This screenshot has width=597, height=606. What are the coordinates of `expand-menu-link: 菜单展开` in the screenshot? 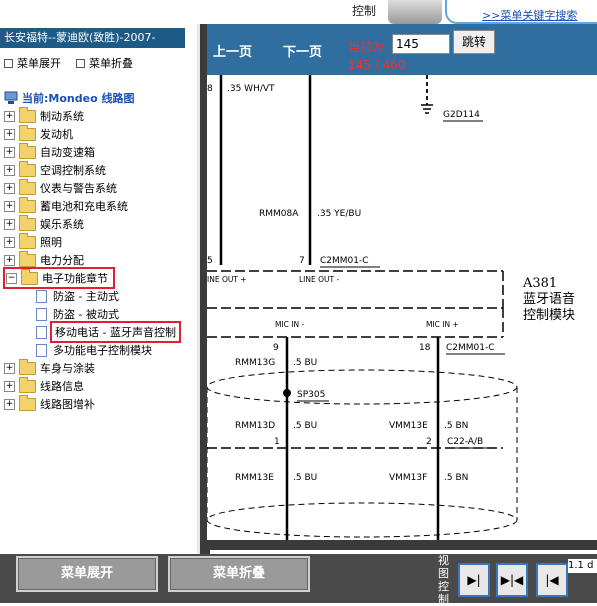 It's located at (32, 63).